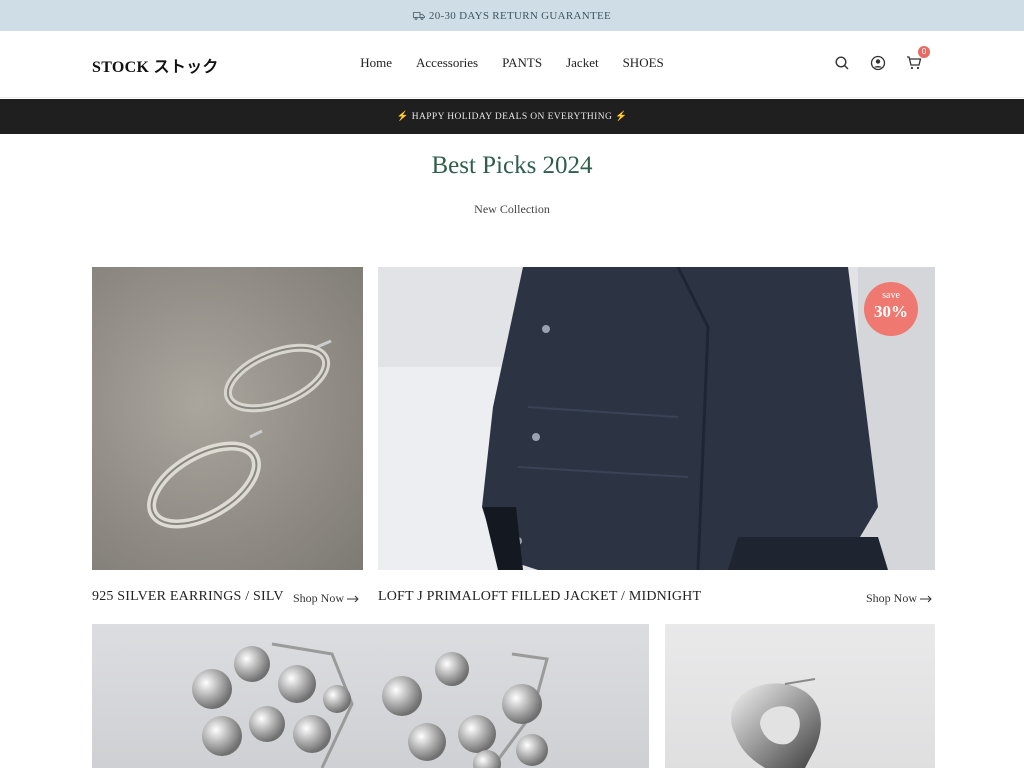 The image size is (1024, 768). What do you see at coordinates (512, 165) in the screenshot?
I see `section-title: Best Picks 2024` at bounding box center [512, 165].